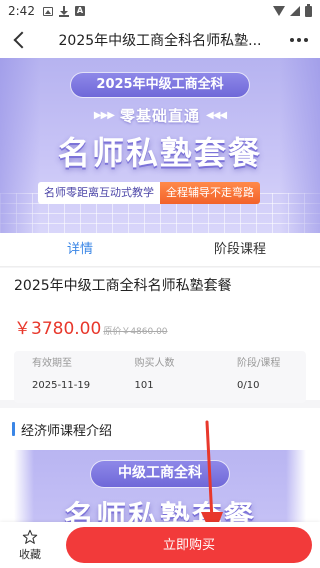 The height and width of the screenshot is (568, 320). I want to click on battery-icon, so click(308, 10).